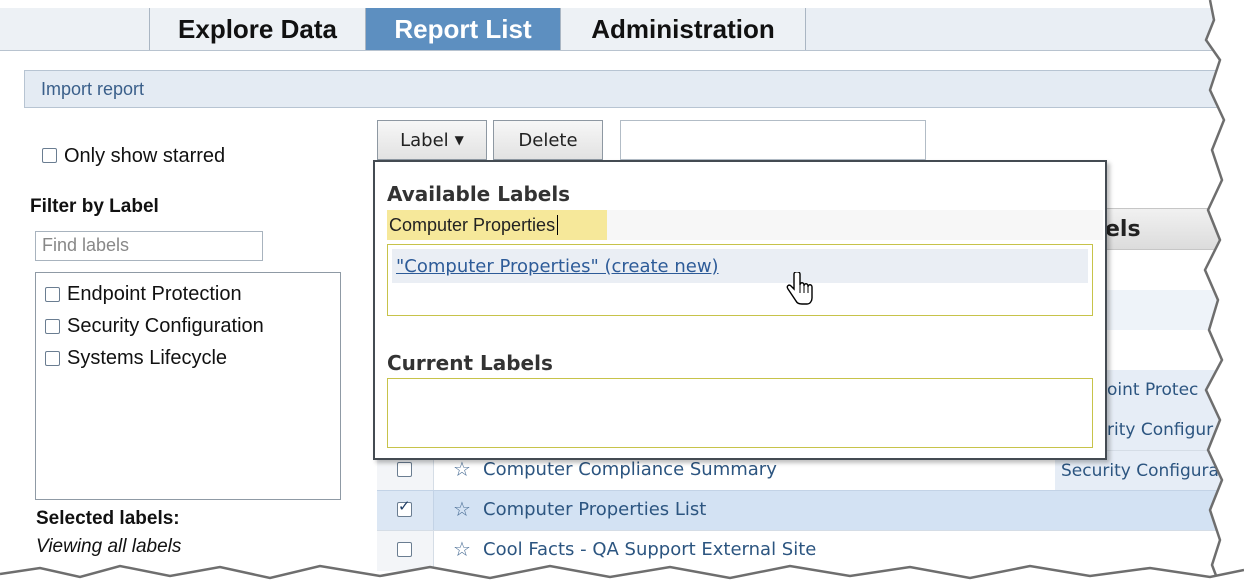 The height and width of the screenshot is (586, 1244). What do you see at coordinates (149, 246) in the screenshot?
I see `find-labels-input: Find labels` at bounding box center [149, 246].